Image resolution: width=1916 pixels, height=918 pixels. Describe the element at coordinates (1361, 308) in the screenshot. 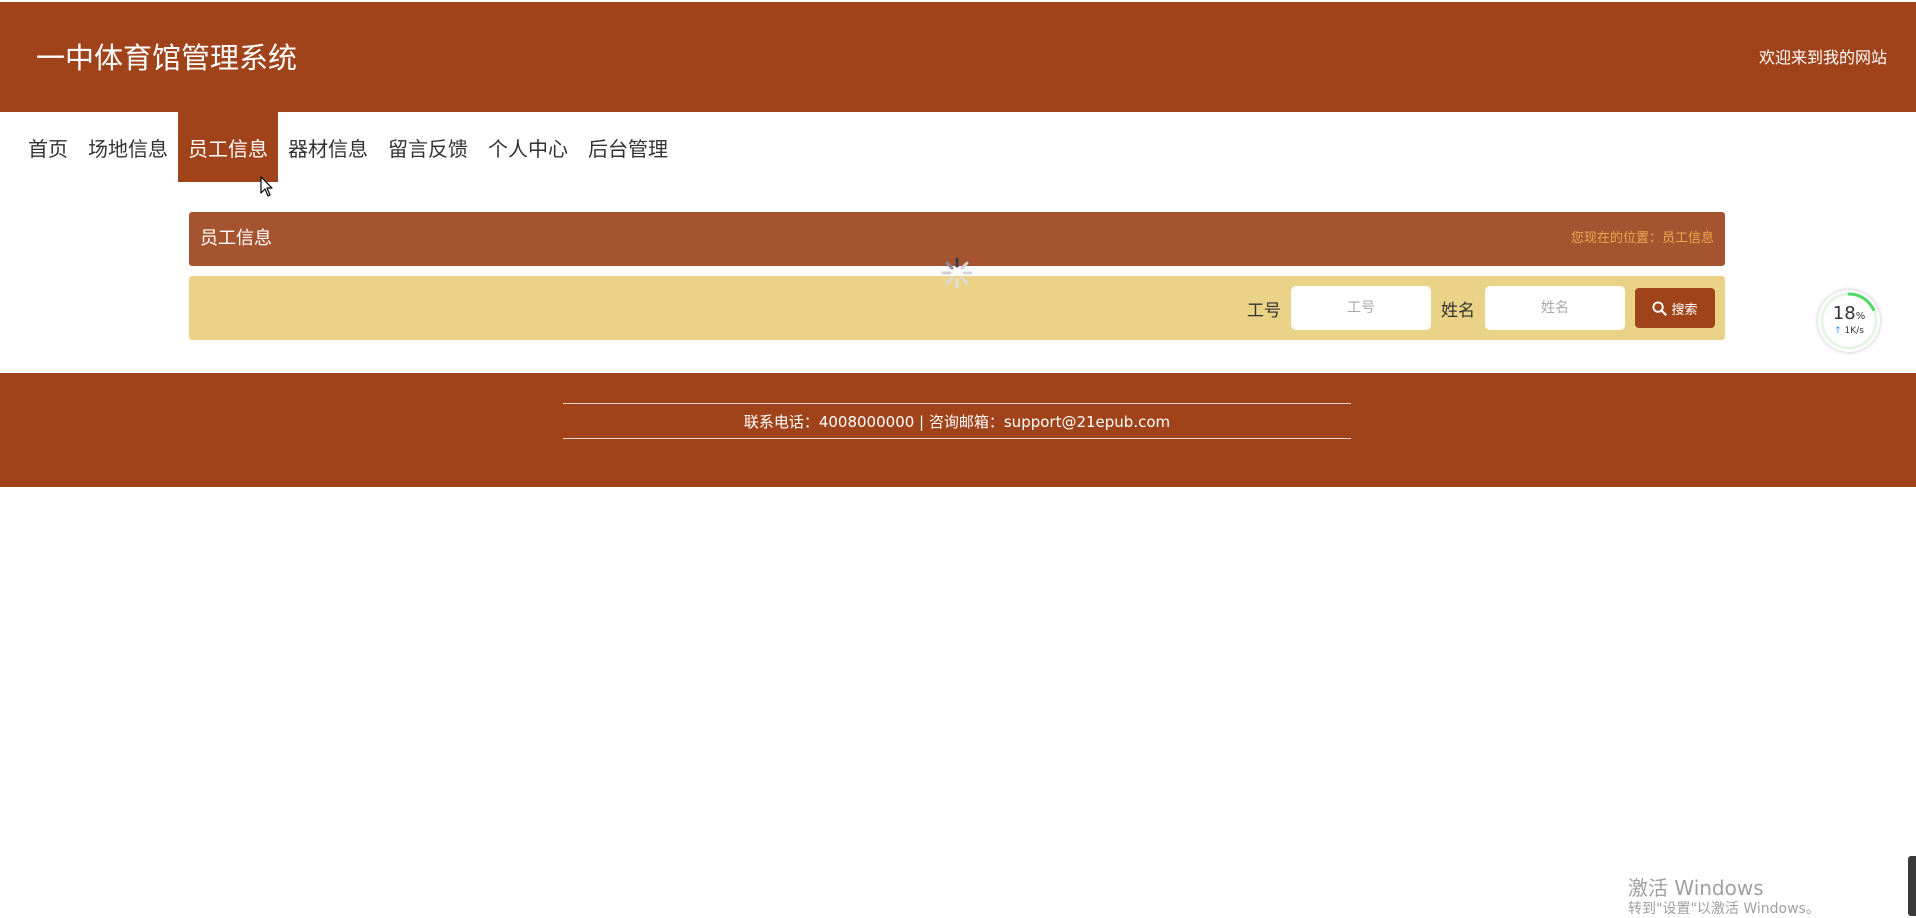

I see `staff-id-input` at that location.